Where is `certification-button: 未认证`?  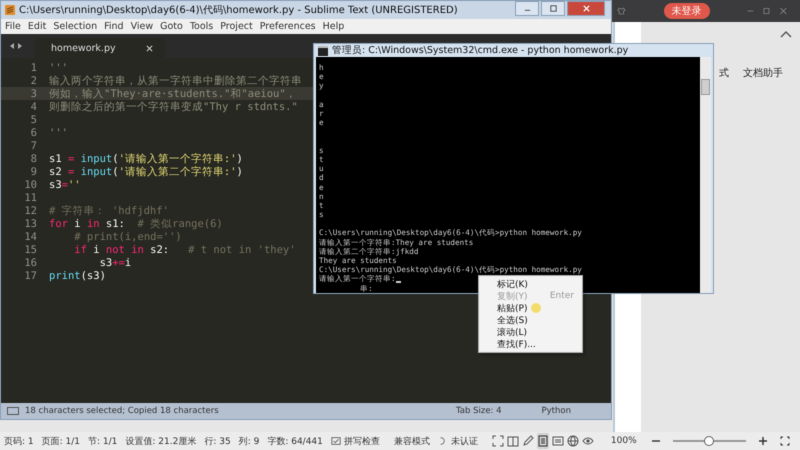 certification-button: 未认证 is located at coordinates (458, 441).